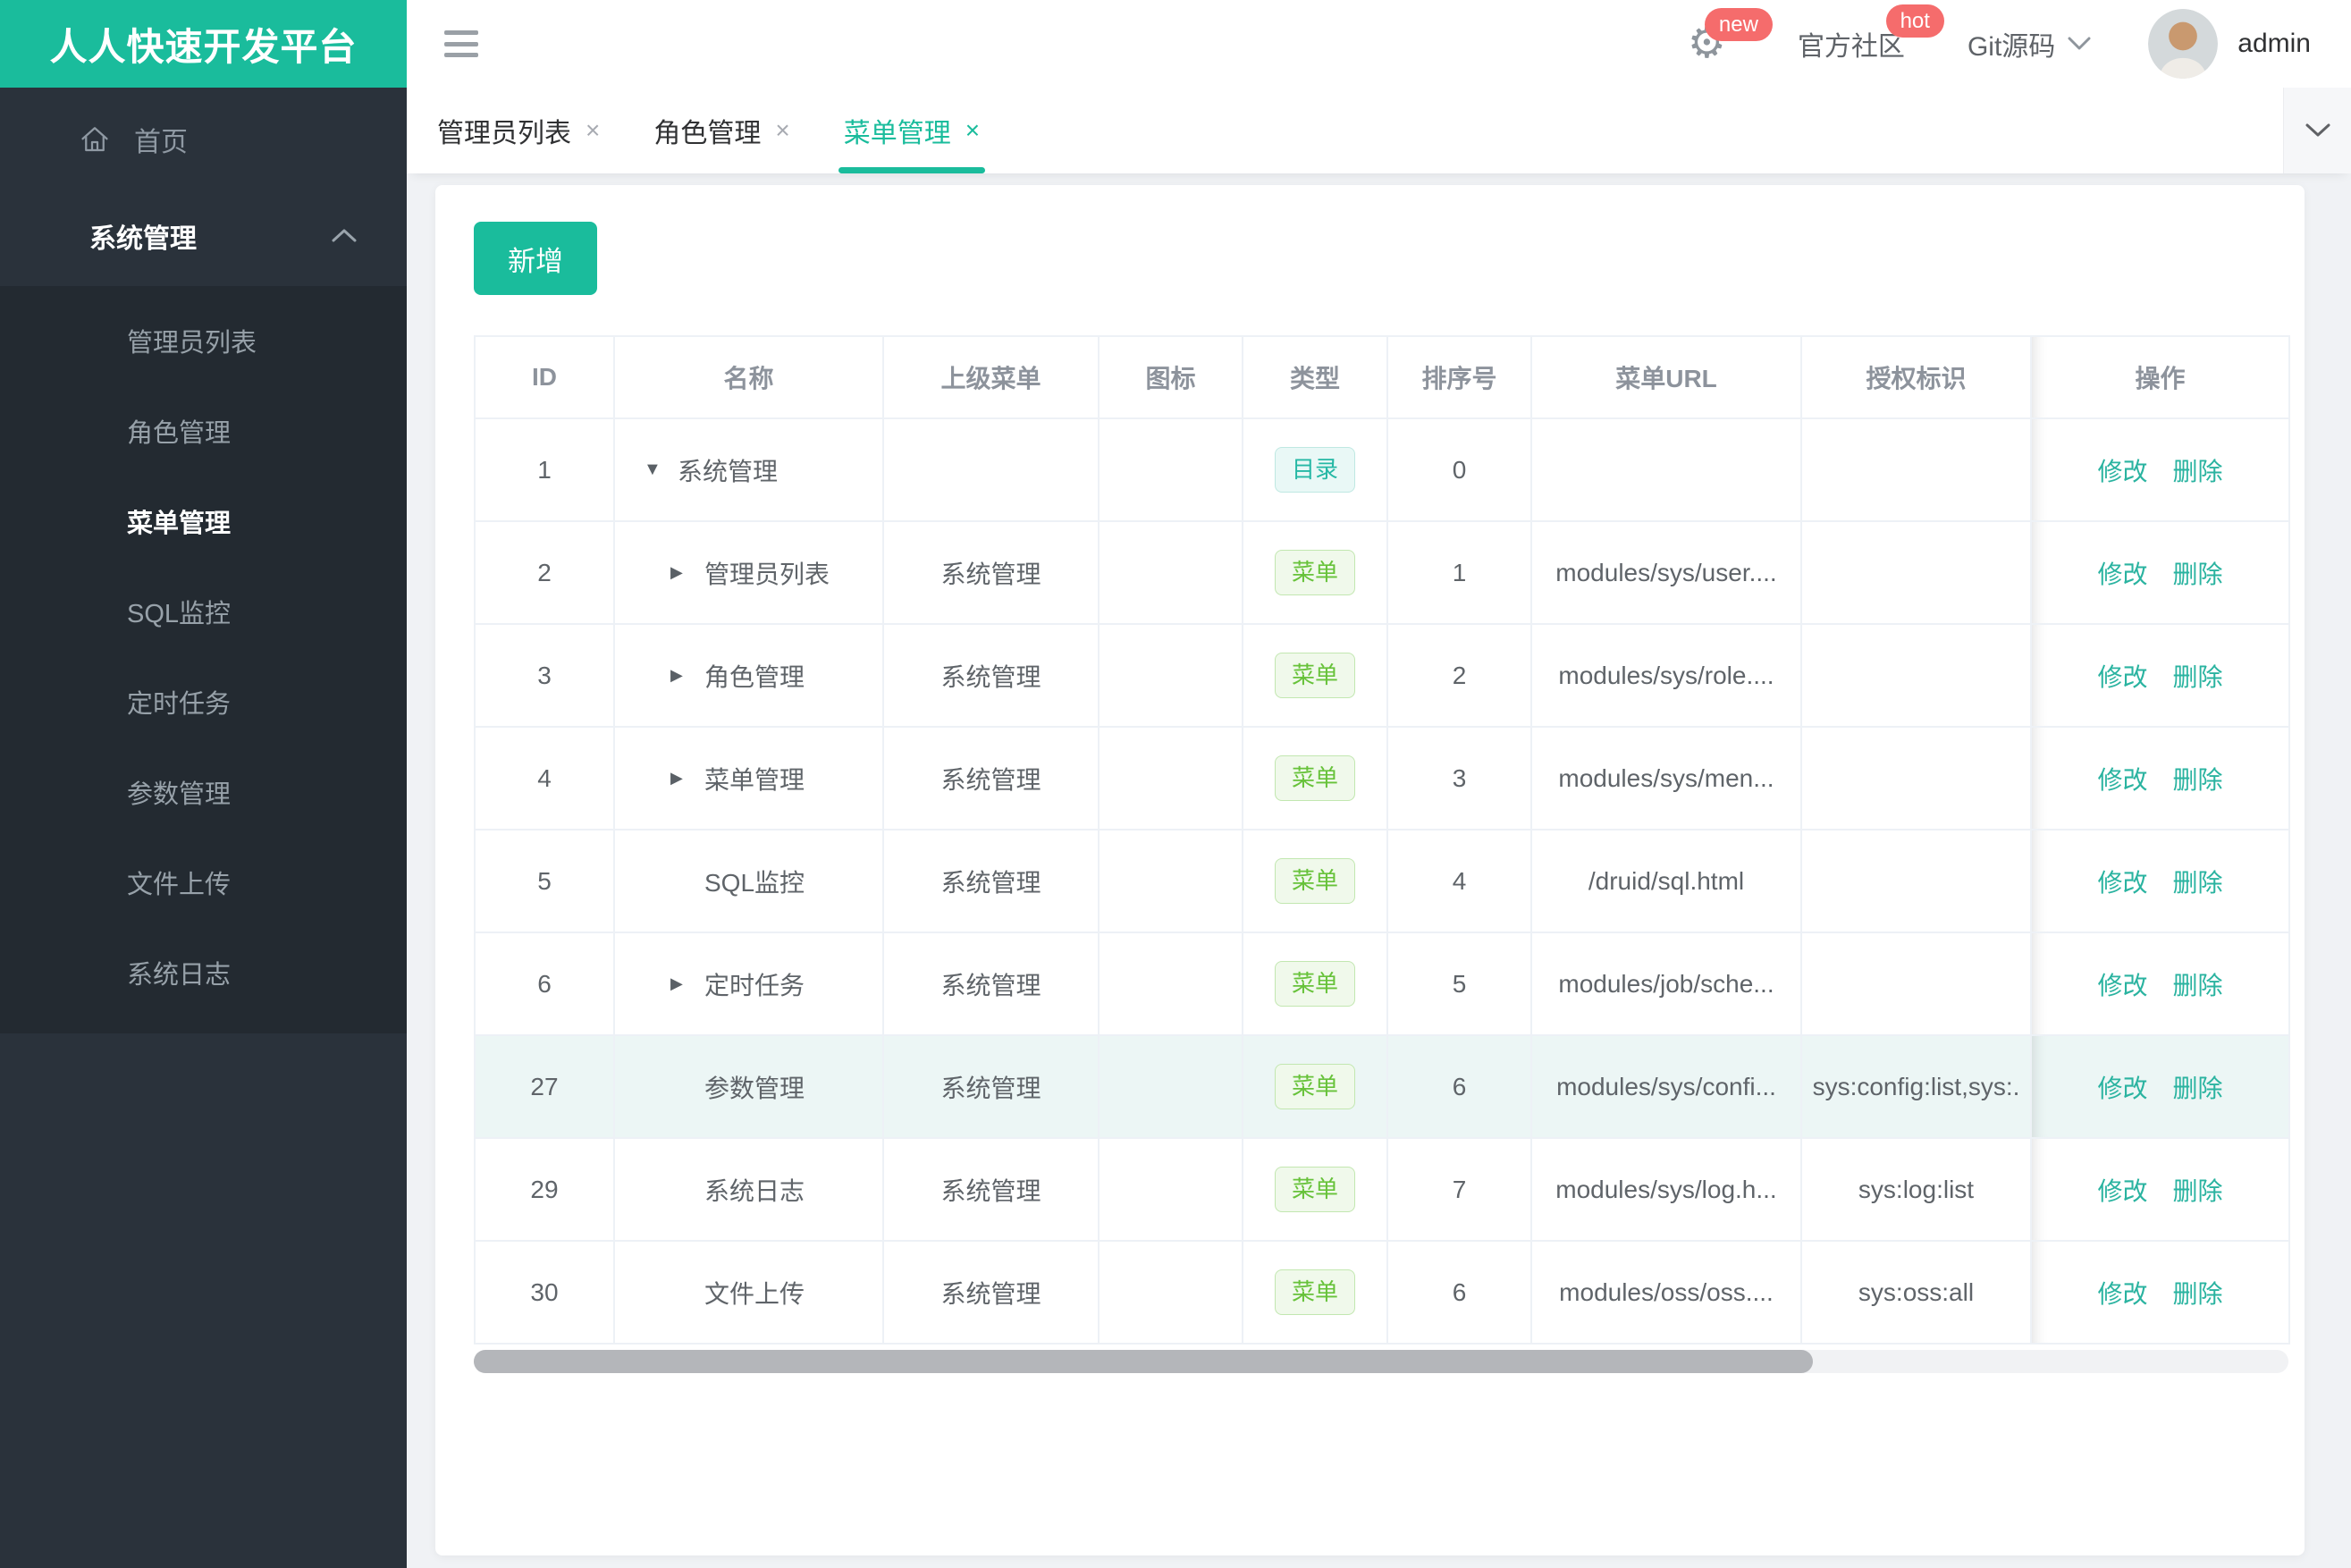 The width and height of the screenshot is (2351, 1568). What do you see at coordinates (1382, 675) in the screenshot?
I see `table-row: 3 ▶ 角色管理 系统管理 菜单 2 modules/sys/role.... 修改 删除` at bounding box center [1382, 675].